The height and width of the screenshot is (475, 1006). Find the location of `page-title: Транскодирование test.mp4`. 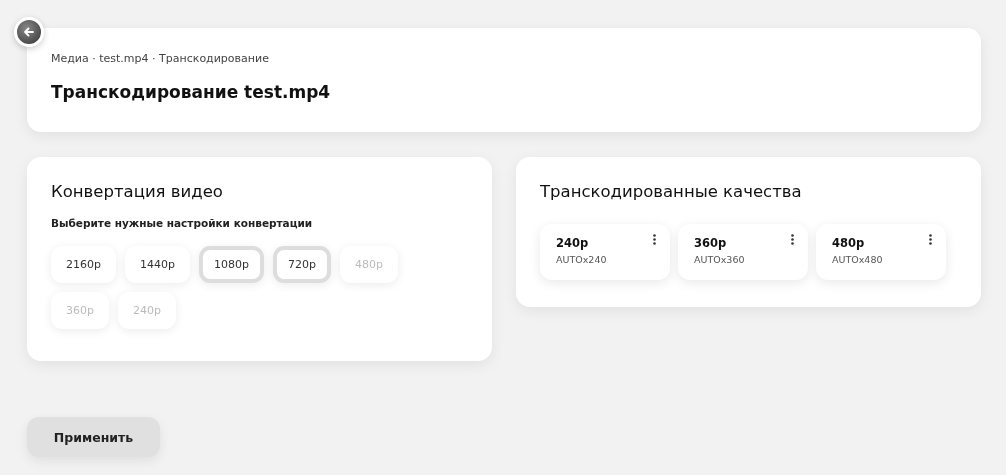

page-title: Транскодирование test.mp4 is located at coordinates (191, 92).